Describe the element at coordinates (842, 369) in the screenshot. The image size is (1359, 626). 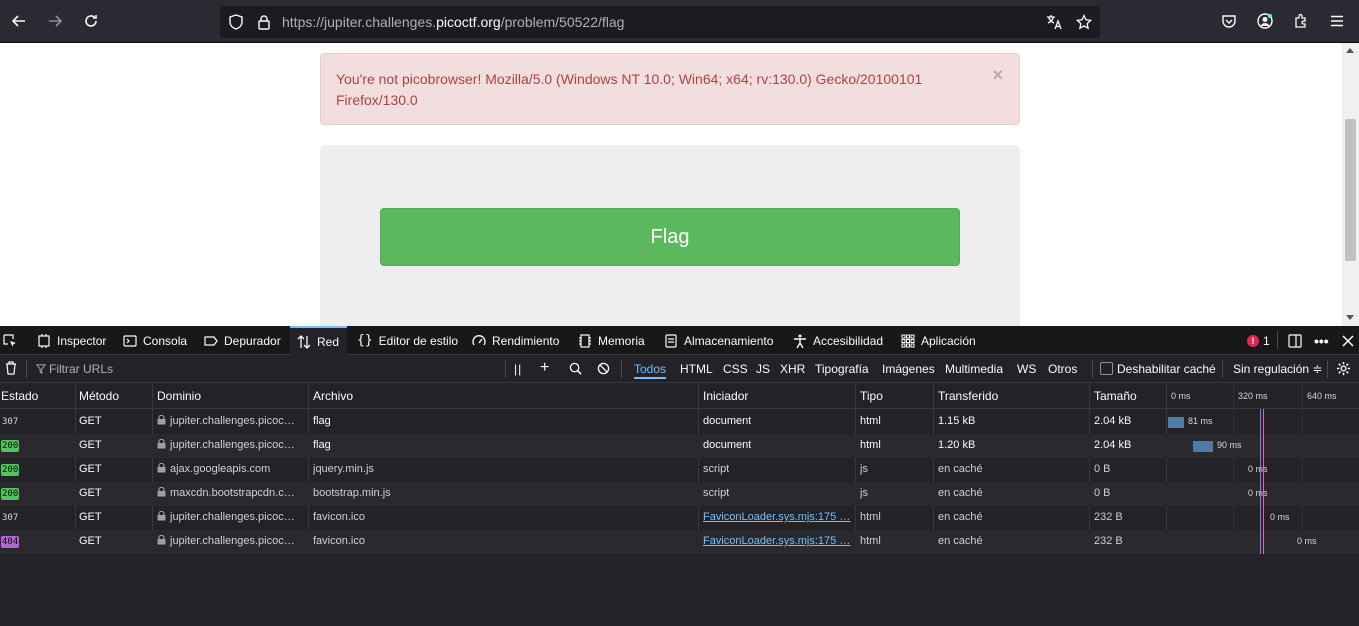
I see `filter-fonts: Tipografía` at that location.